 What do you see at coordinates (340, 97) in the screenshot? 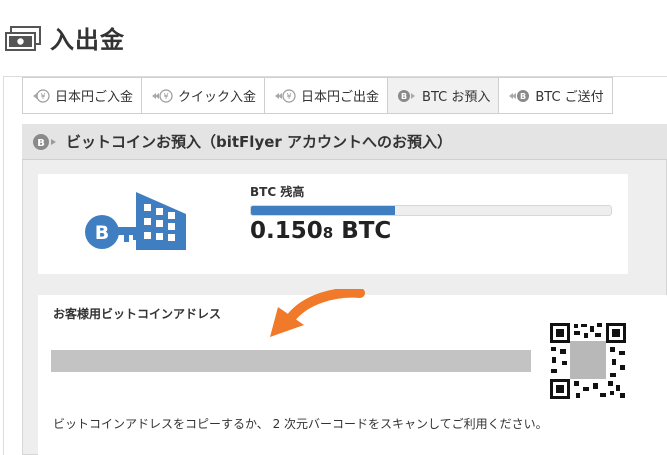
I see `tab-label: 日本円ご出金` at bounding box center [340, 97].